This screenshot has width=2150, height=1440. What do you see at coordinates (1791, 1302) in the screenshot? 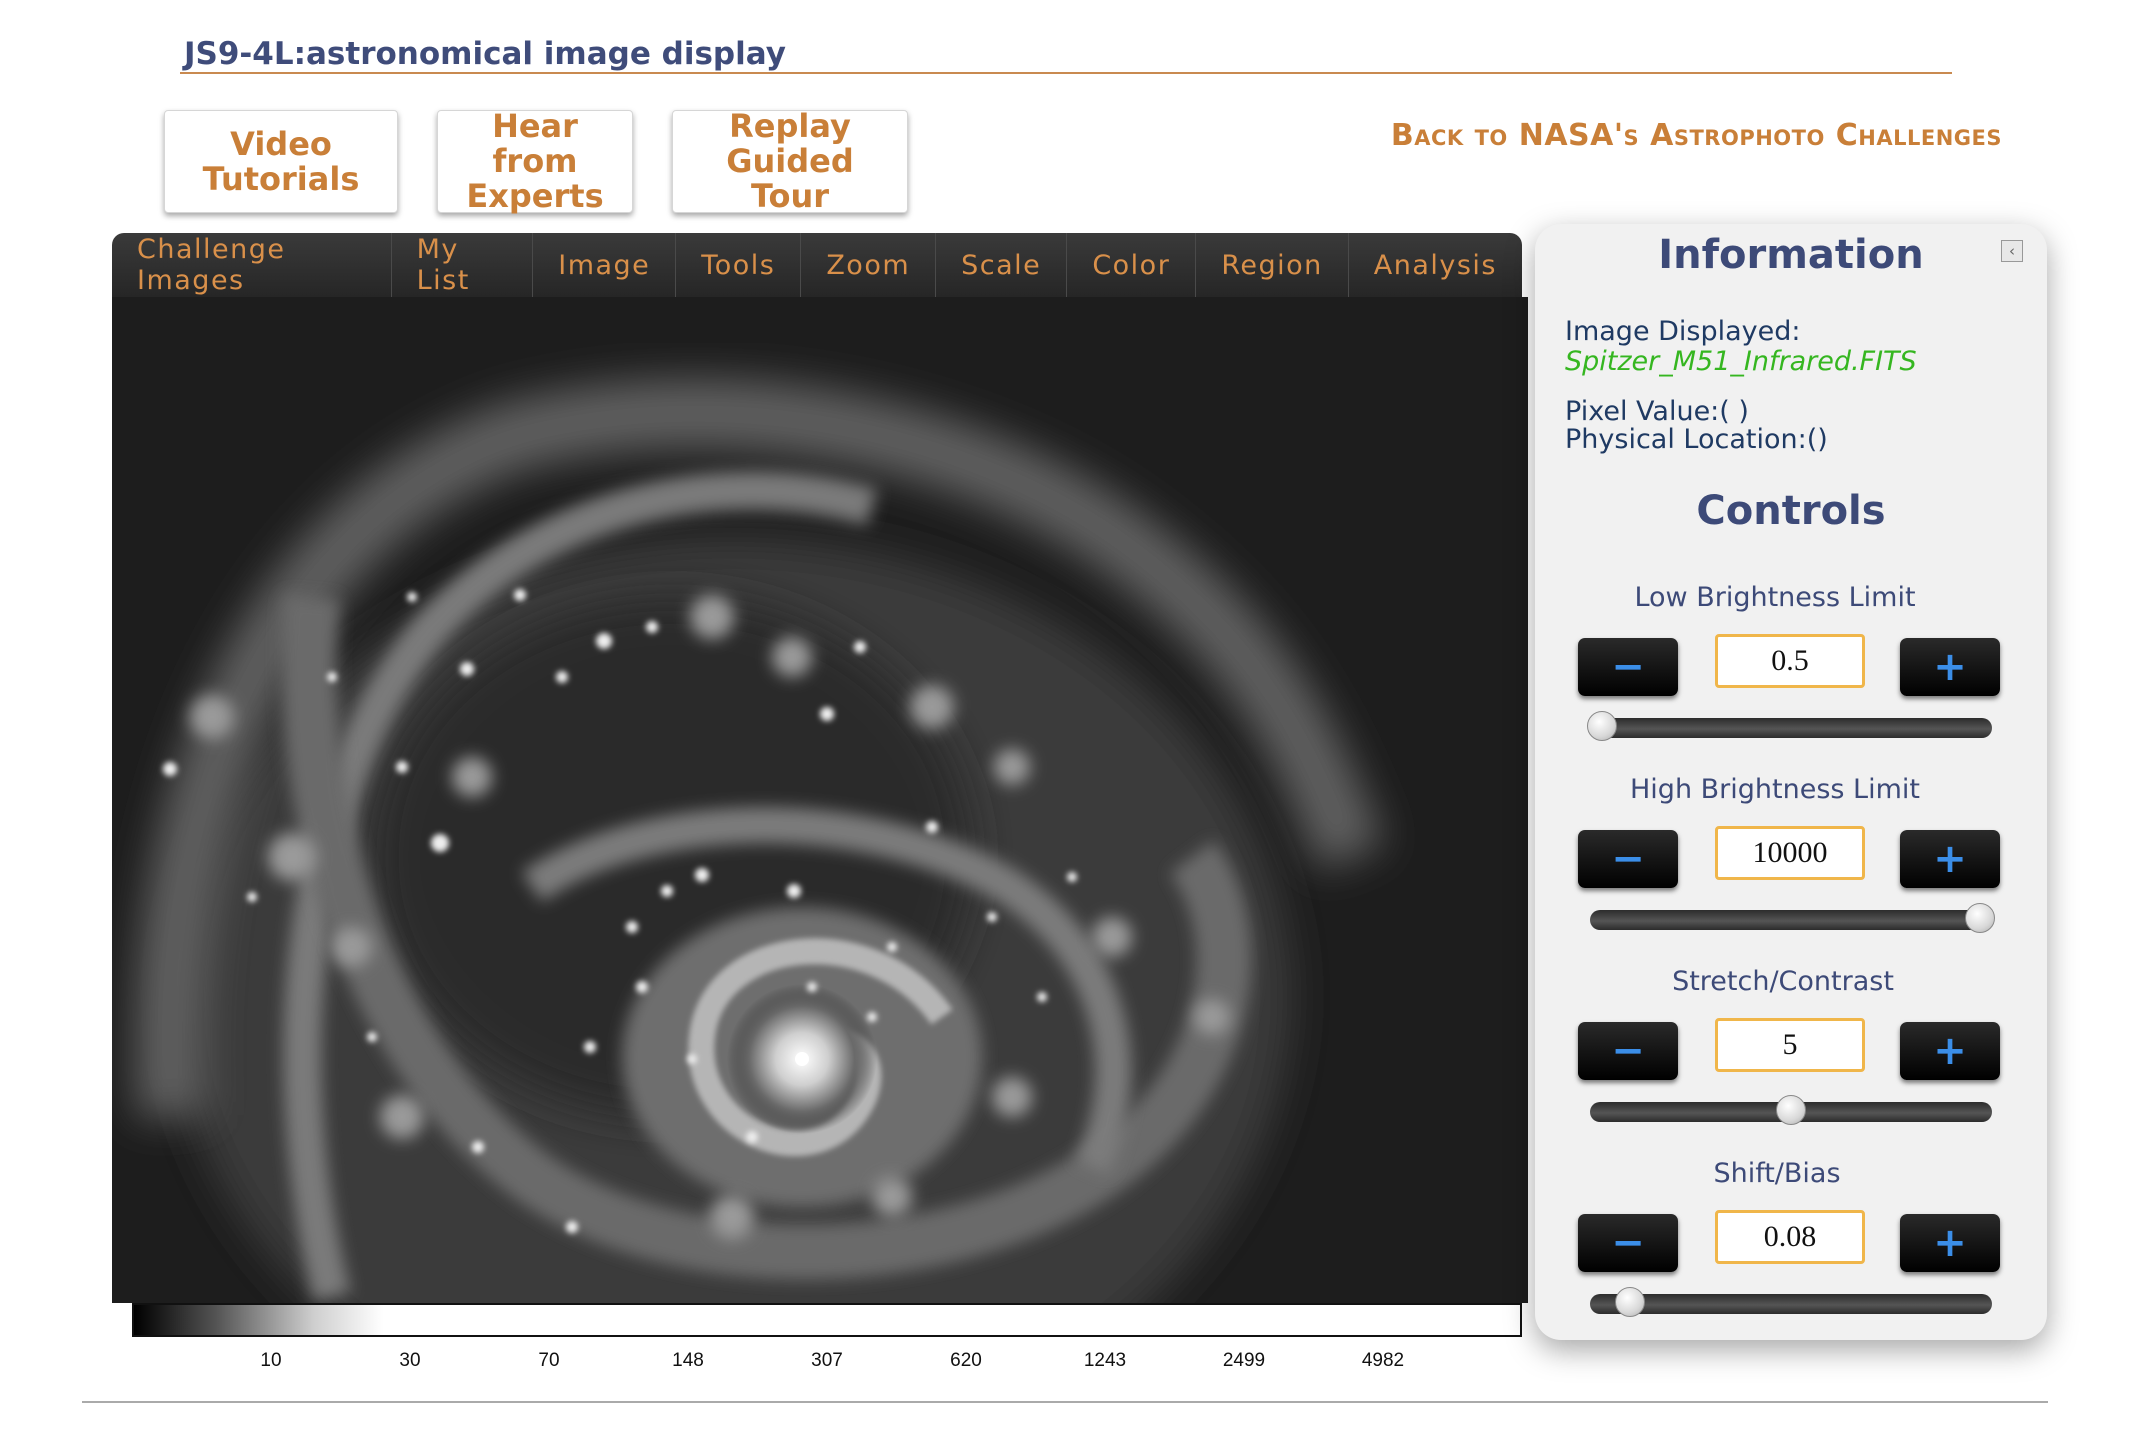
I see `shift-bias-slider` at bounding box center [1791, 1302].